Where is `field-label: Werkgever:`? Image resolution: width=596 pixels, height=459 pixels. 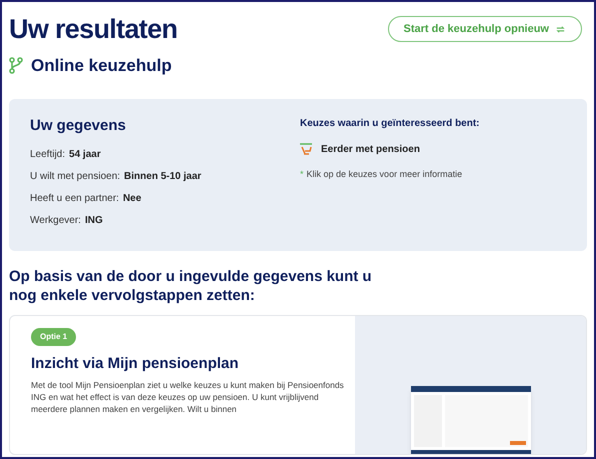 field-label: Werkgever: is located at coordinates (55, 221).